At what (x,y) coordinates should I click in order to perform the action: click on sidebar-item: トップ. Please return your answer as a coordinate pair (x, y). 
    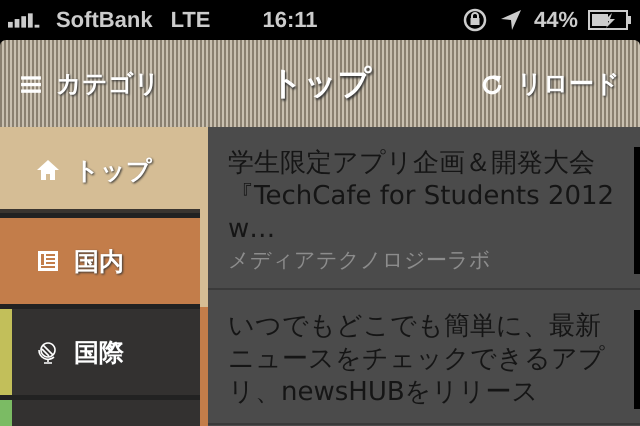
    Looking at the image, I should click on (100, 170).